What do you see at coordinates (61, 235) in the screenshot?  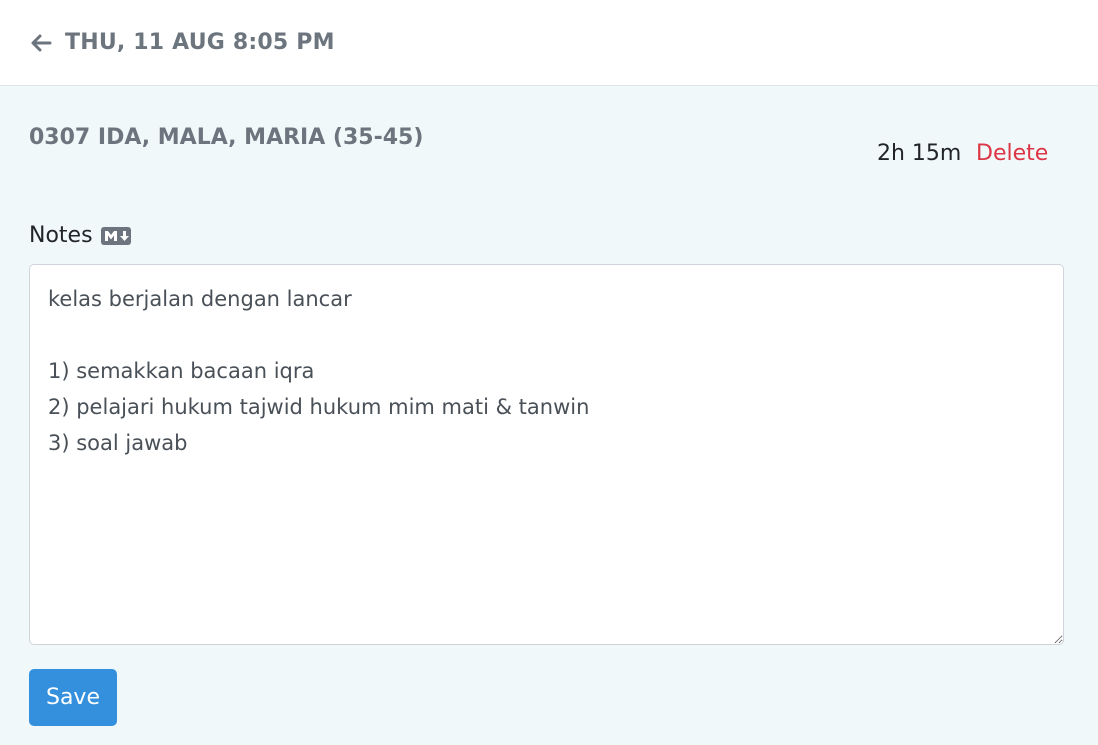 I see `notes-label: Notes` at bounding box center [61, 235].